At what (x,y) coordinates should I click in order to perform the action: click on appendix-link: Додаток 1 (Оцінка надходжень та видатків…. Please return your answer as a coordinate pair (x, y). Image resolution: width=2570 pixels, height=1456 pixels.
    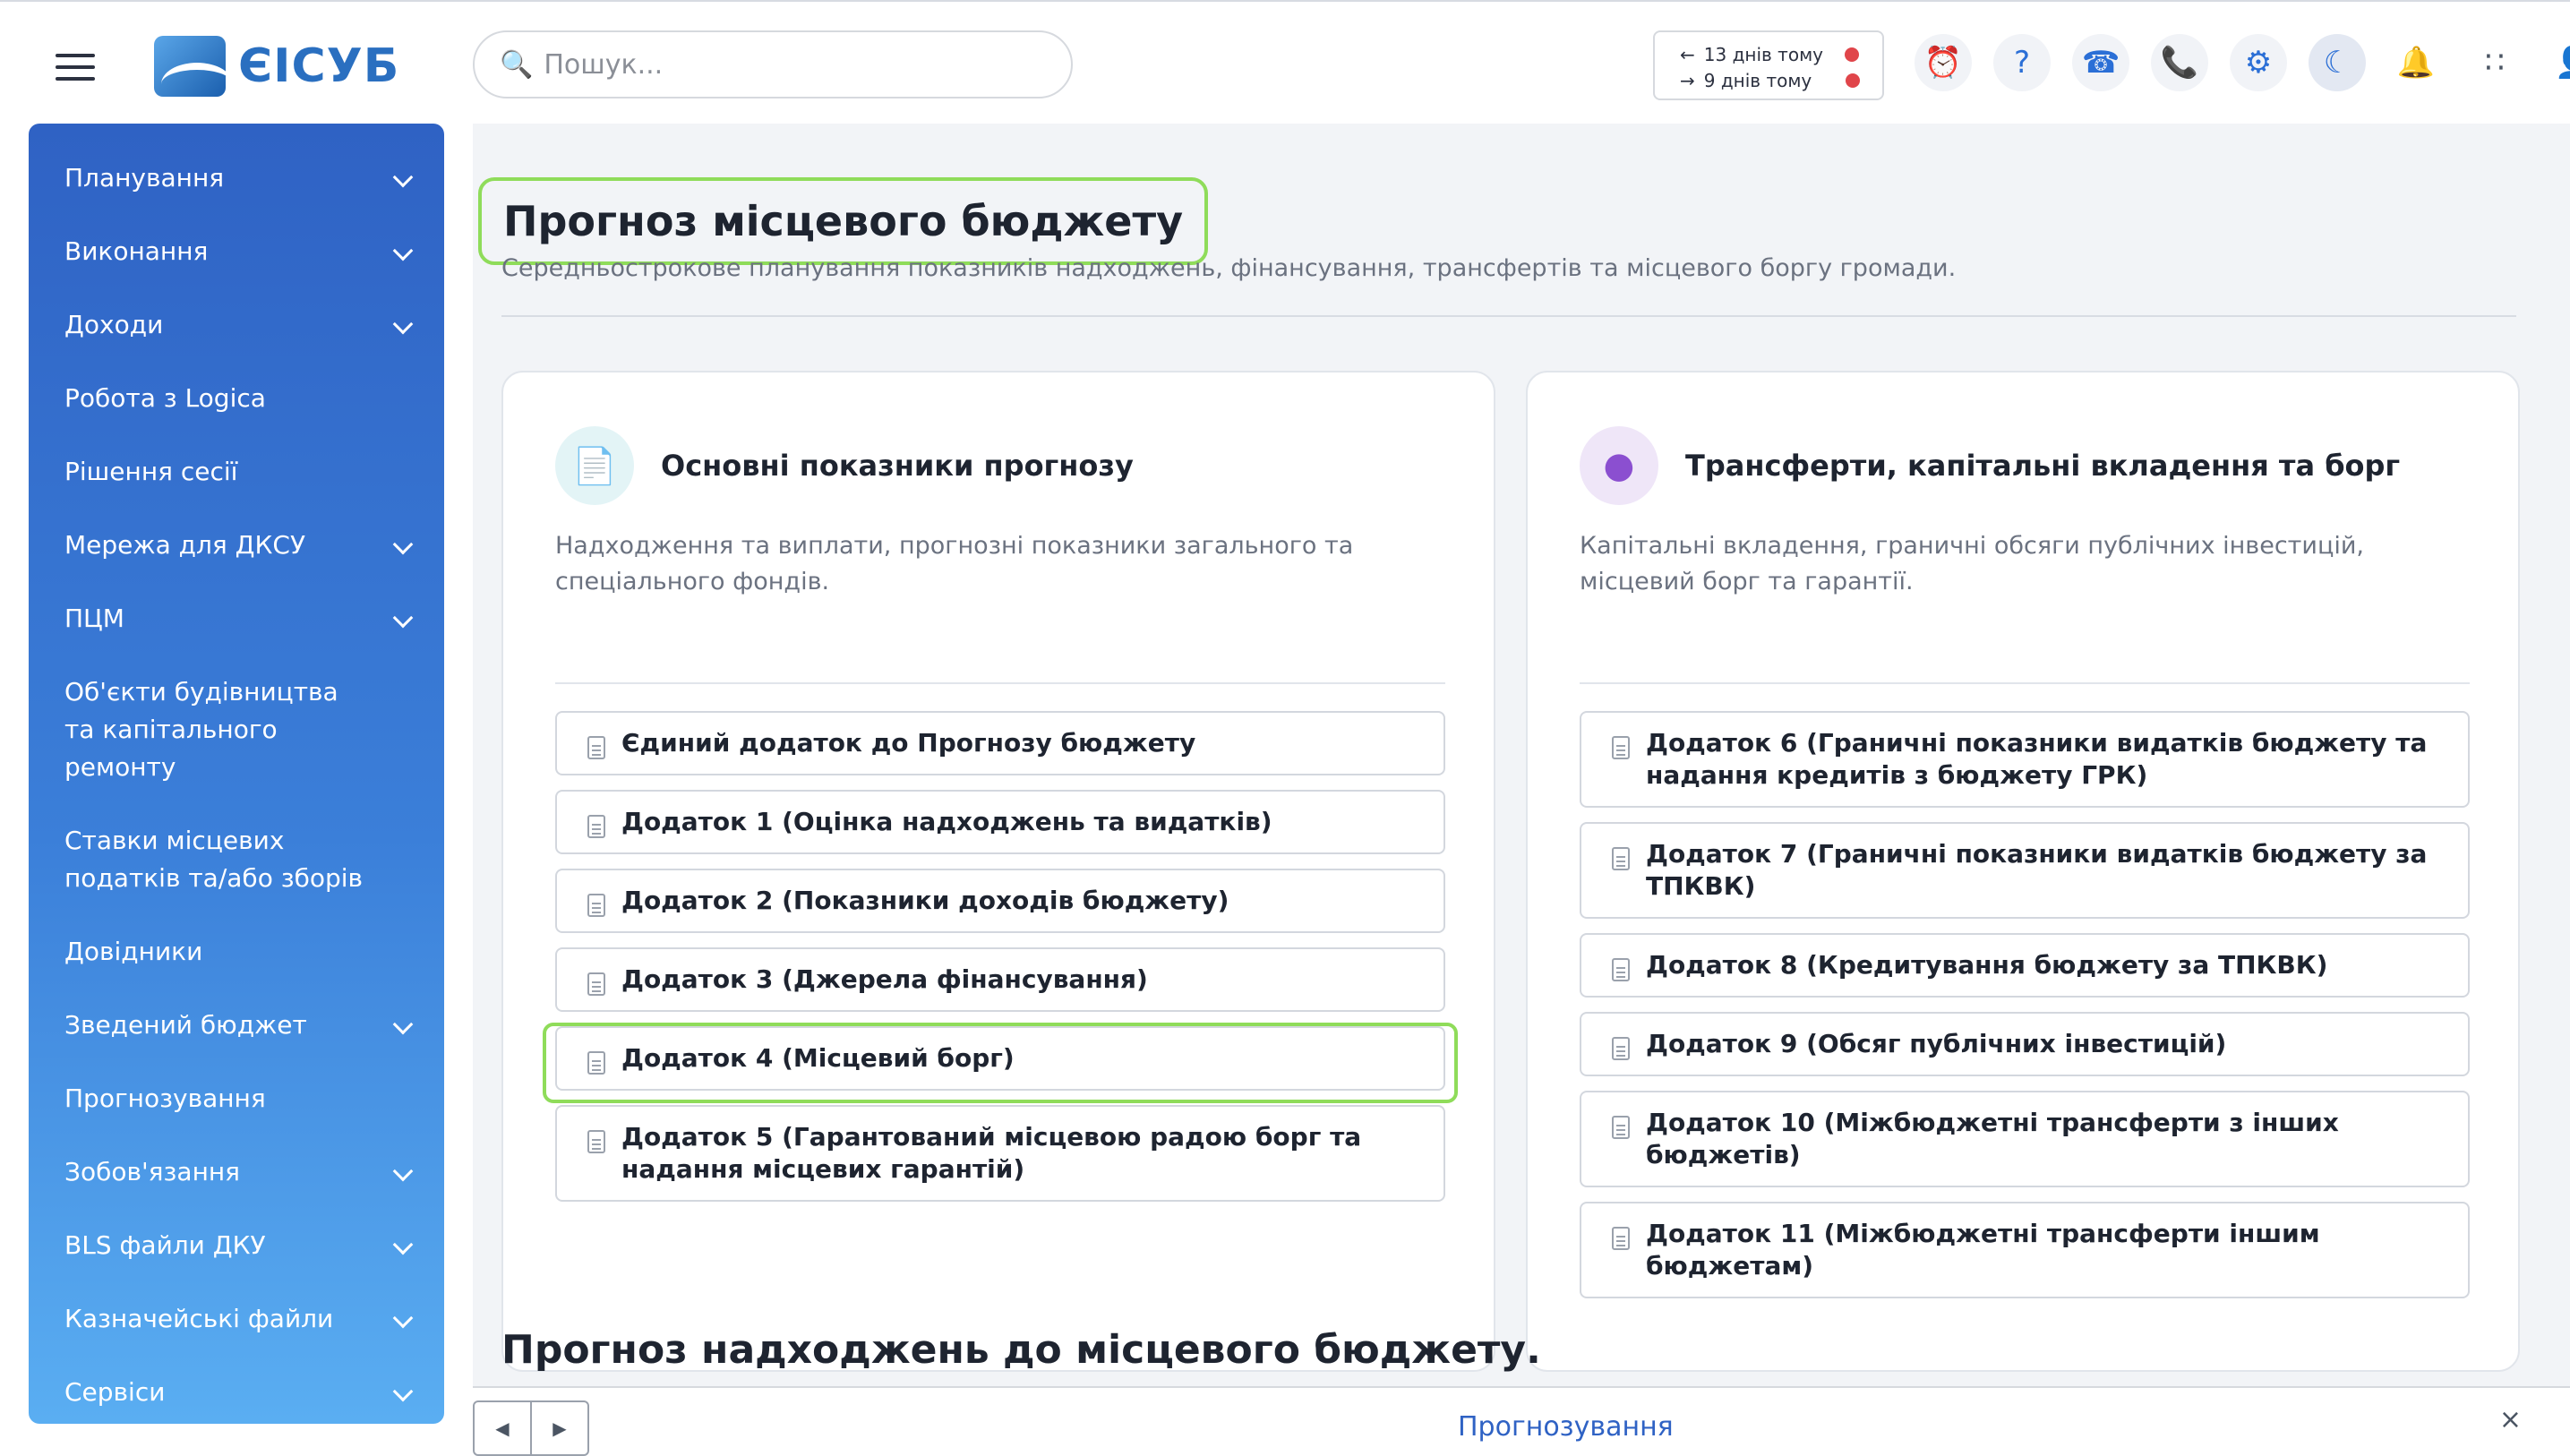
    Looking at the image, I should click on (1000, 822).